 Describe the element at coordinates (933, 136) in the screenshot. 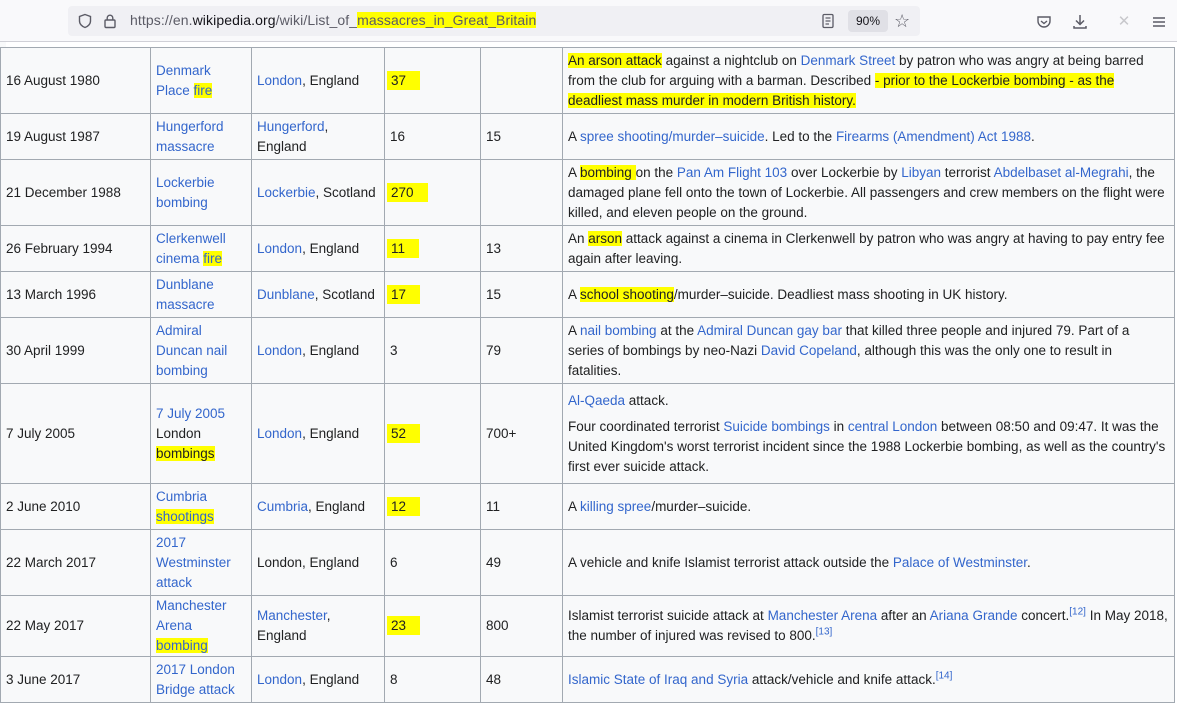

I see `wiki-link: Firearms (Amendment) Act 1988` at that location.